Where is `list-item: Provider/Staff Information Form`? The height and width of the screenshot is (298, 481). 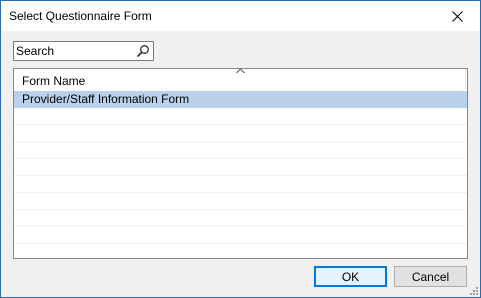
list-item: Provider/Staff Information Form is located at coordinates (240, 99).